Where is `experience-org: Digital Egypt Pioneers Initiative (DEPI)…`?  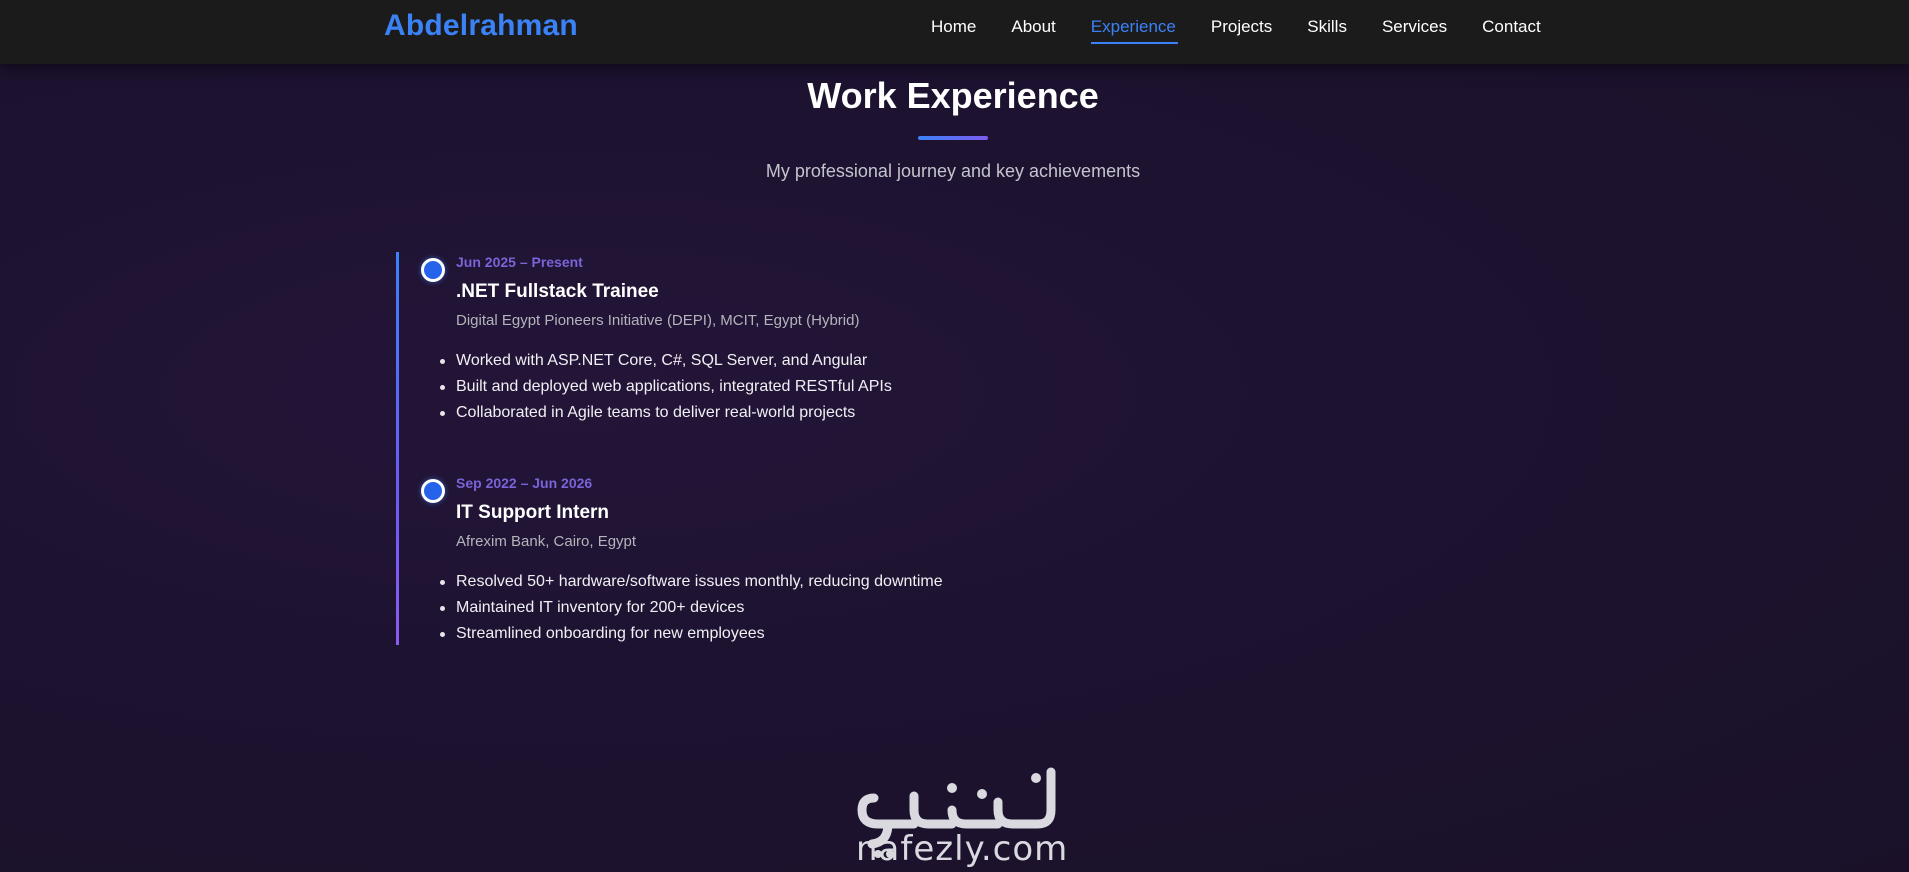 experience-org: Digital Egypt Pioneers Initiative (DEPI)… is located at coordinates (658, 320).